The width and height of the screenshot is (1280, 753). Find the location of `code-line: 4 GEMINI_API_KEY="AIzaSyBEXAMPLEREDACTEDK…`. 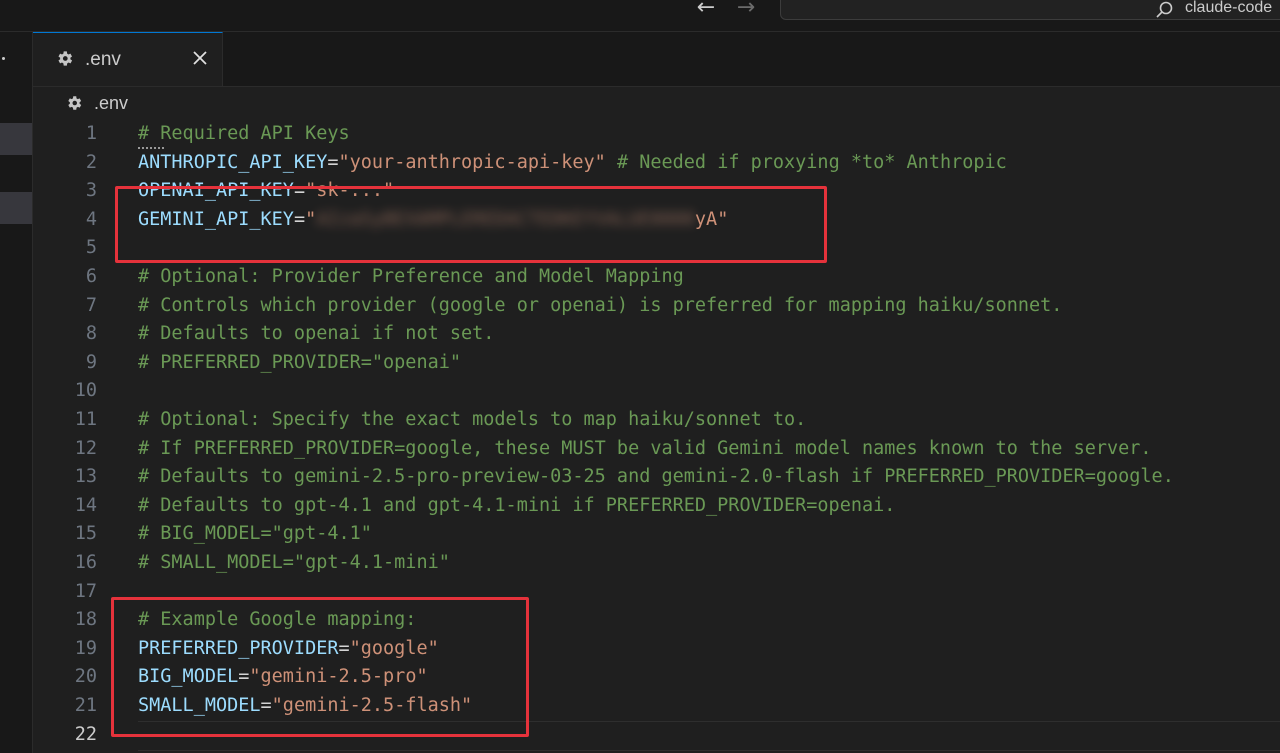

code-line: 4 GEMINI_API_KEY="AIzaSyBEXAMPLEREDACTEDK… is located at coordinates (656, 220).